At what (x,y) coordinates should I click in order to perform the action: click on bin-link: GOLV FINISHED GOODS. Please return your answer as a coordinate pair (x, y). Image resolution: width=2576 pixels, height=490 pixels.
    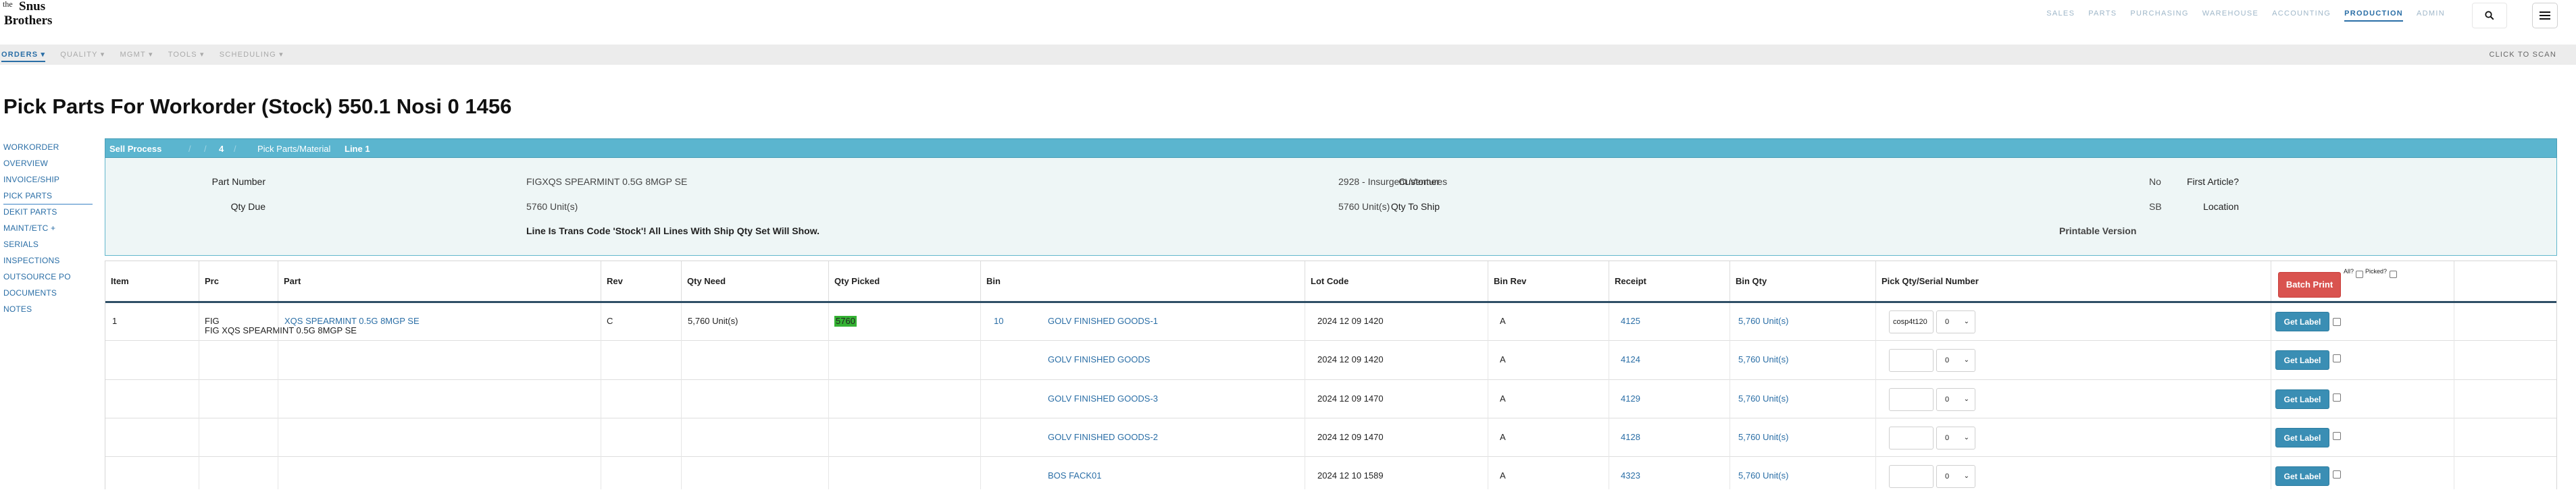
    Looking at the image, I should click on (1099, 359).